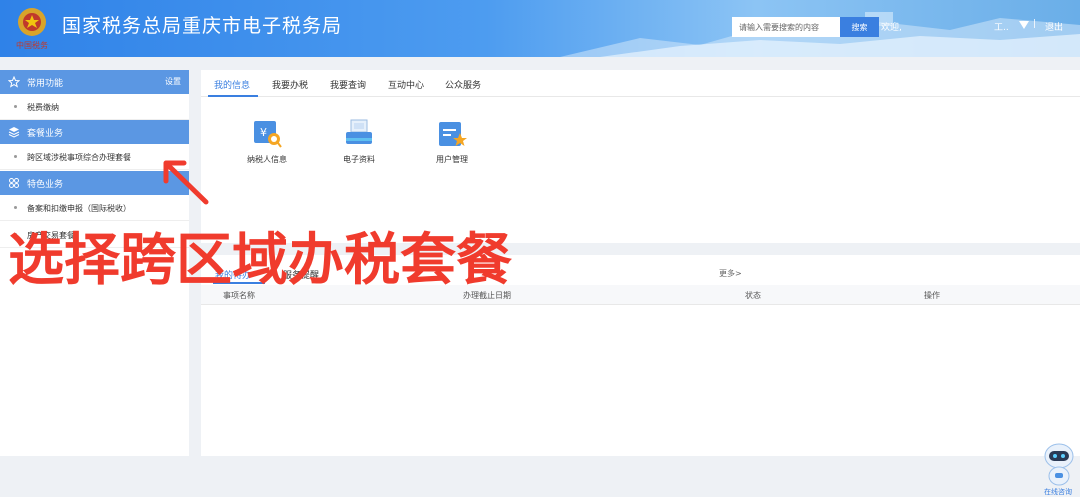 This screenshot has width=1080, height=497. Describe the element at coordinates (94, 132) in the screenshot. I see `sidebar-section-packages: 套餐业务` at that location.